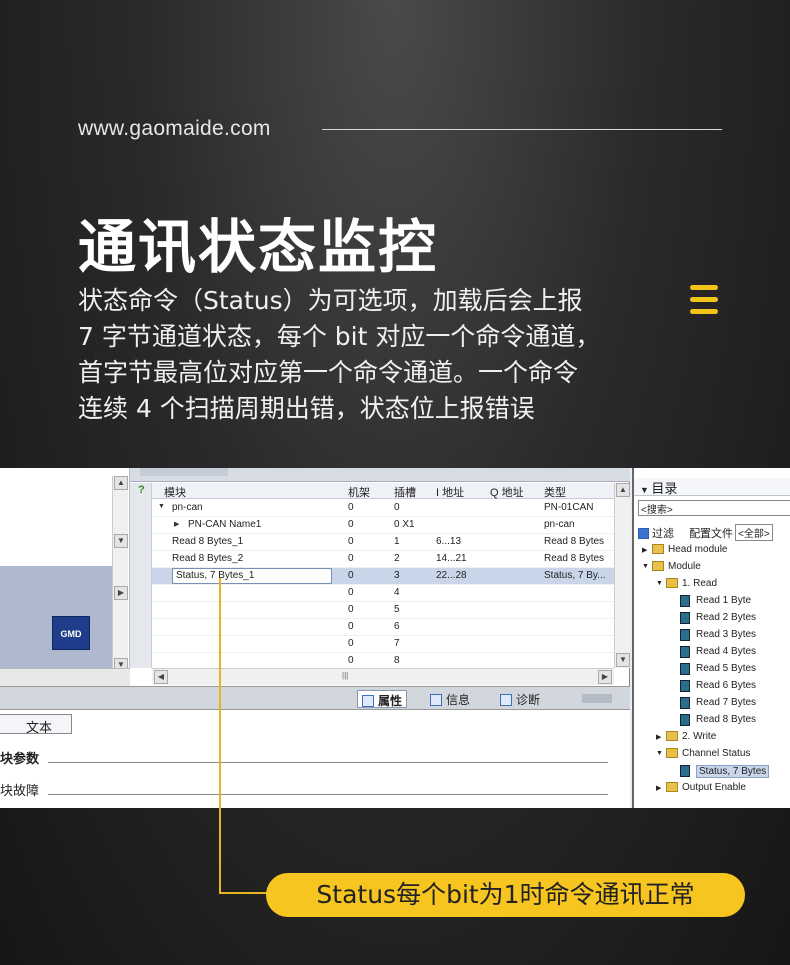 The height and width of the screenshot is (965, 790). What do you see at coordinates (359, 492) in the screenshot?
I see `col-header-rack: 机架` at bounding box center [359, 492].